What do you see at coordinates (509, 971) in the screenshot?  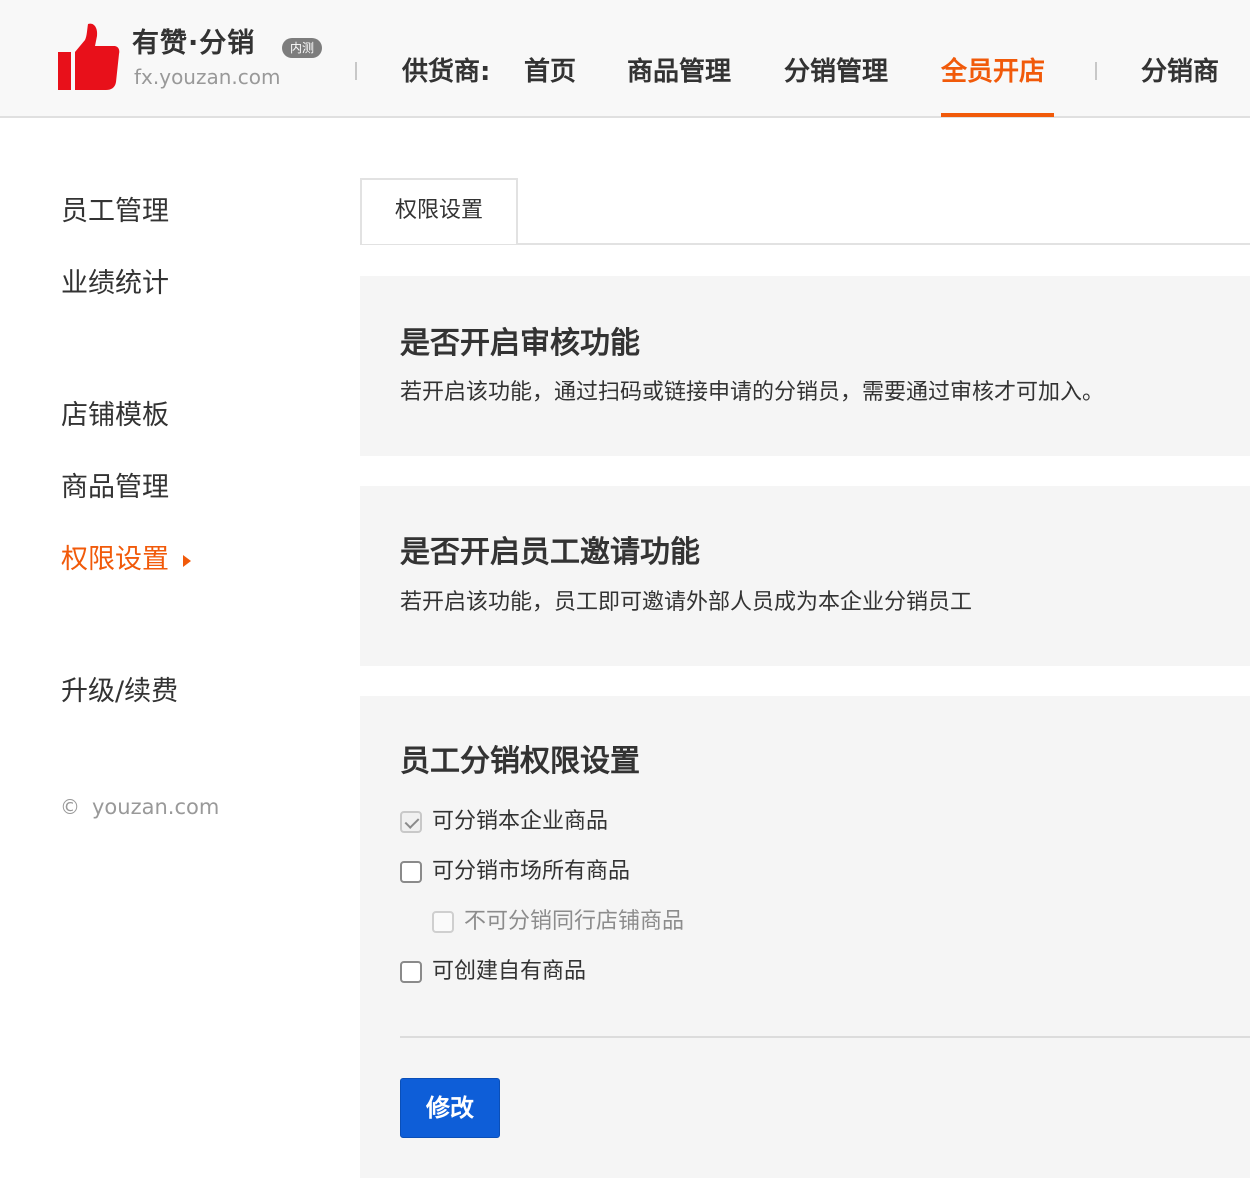 I see `option-label: 可创建自有商品` at bounding box center [509, 971].